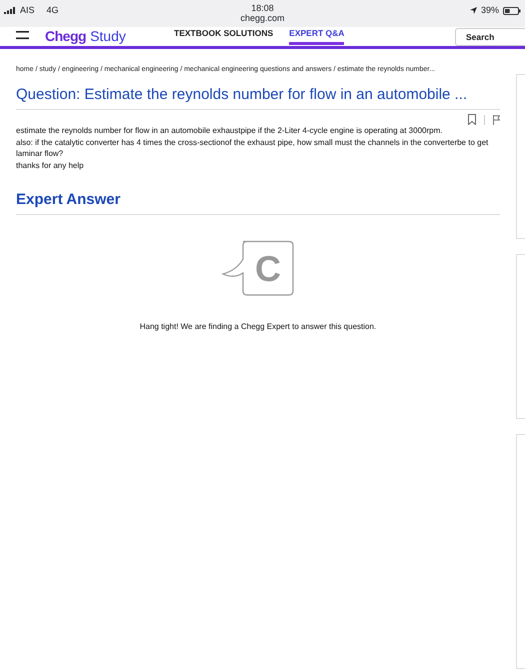  I want to click on page-url: chegg.com, so click(262, 19).